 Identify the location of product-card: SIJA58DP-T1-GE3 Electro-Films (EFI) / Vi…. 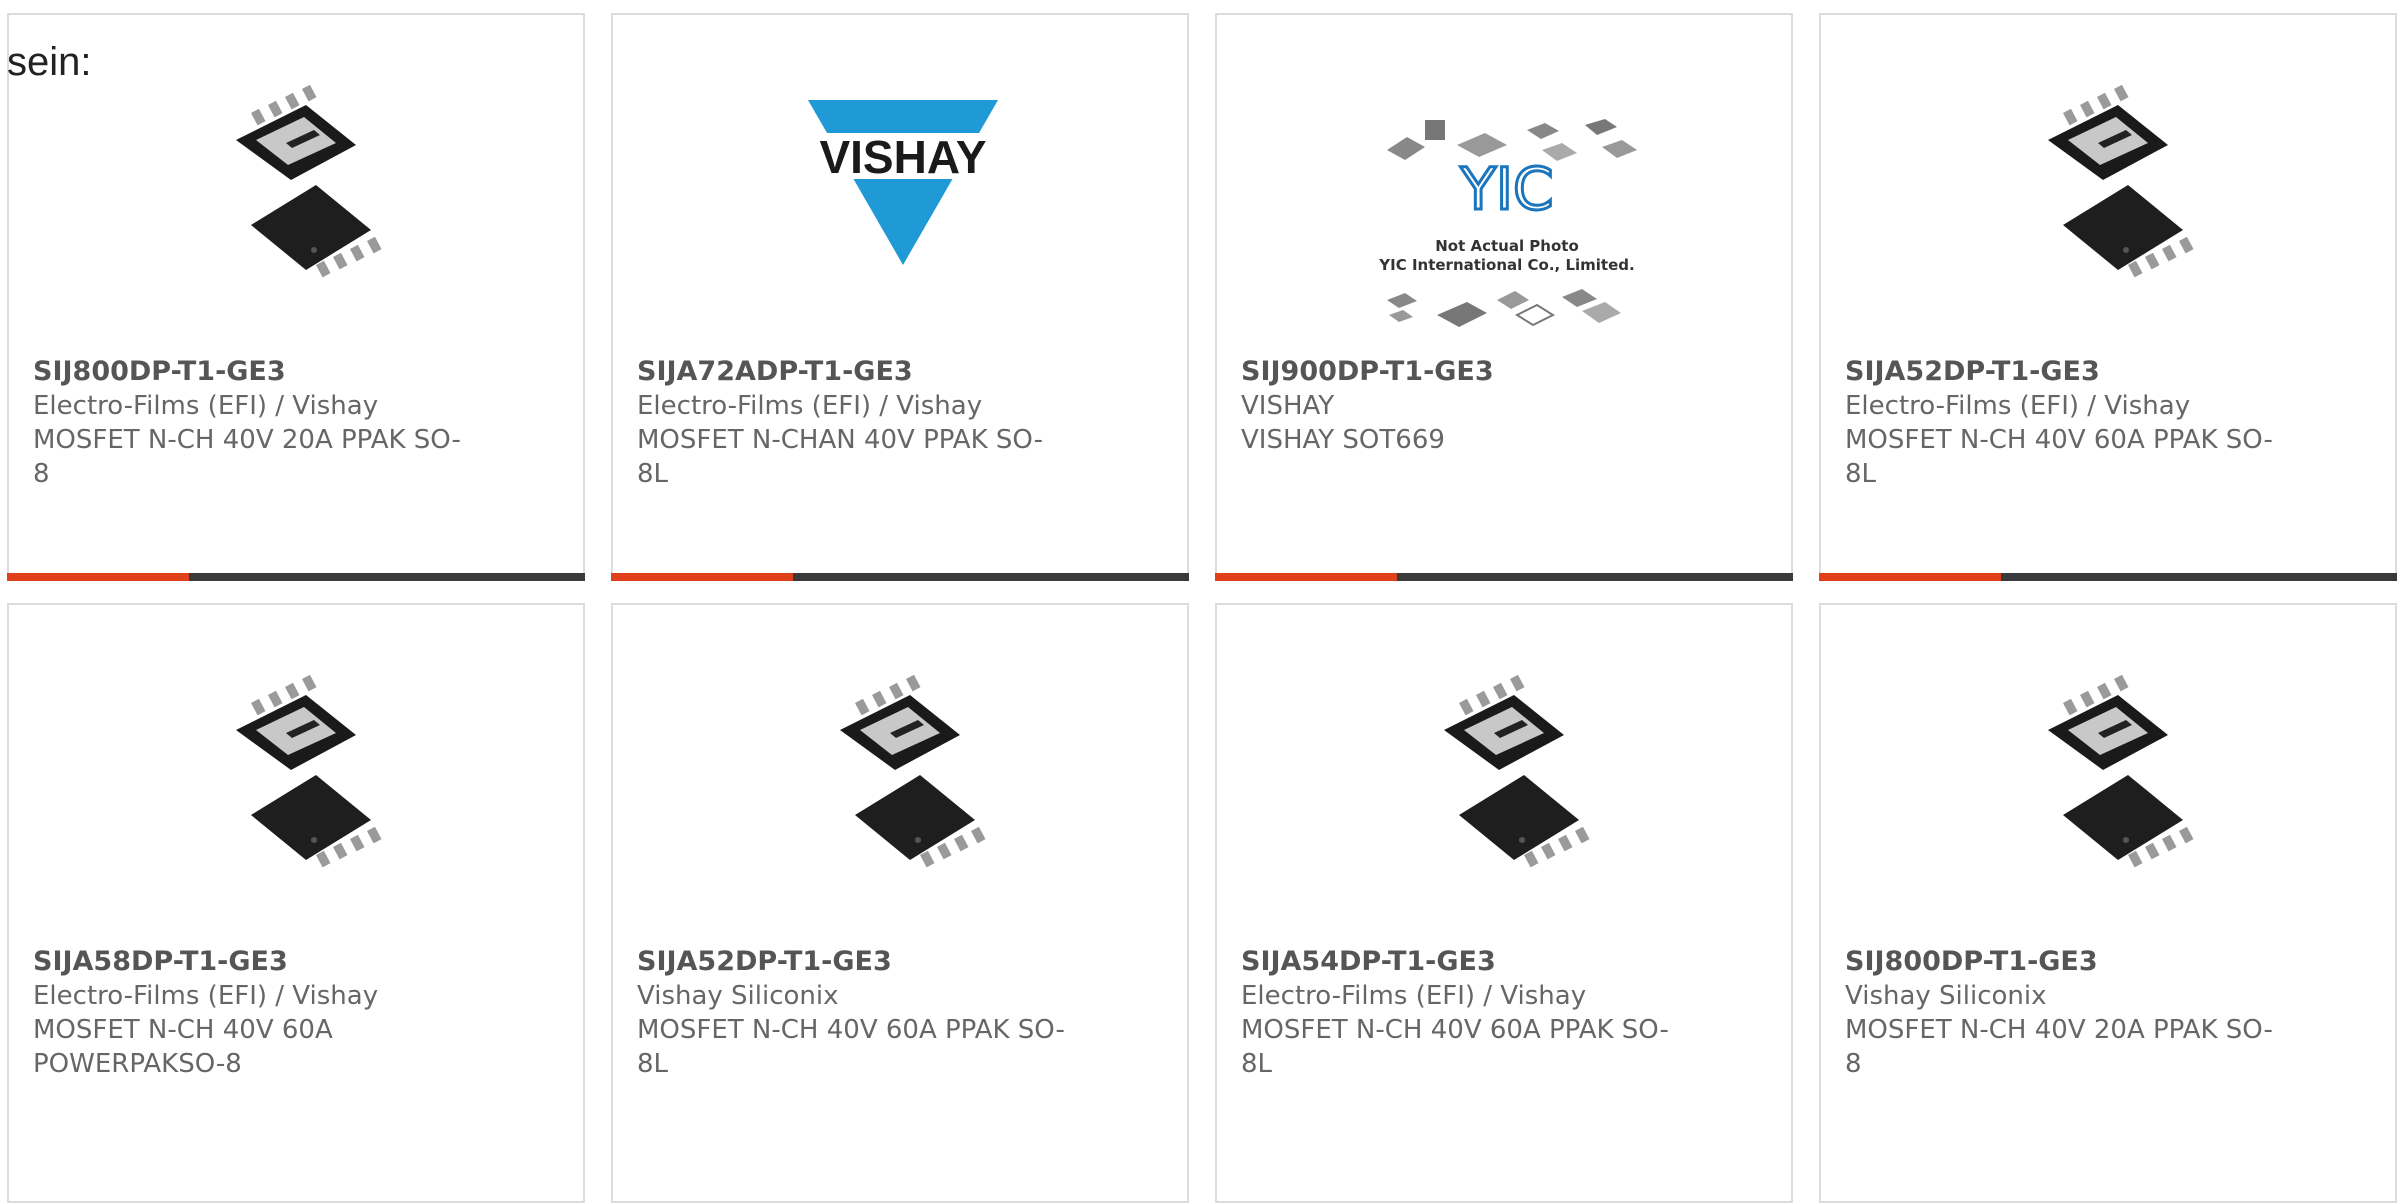
(296, 903).